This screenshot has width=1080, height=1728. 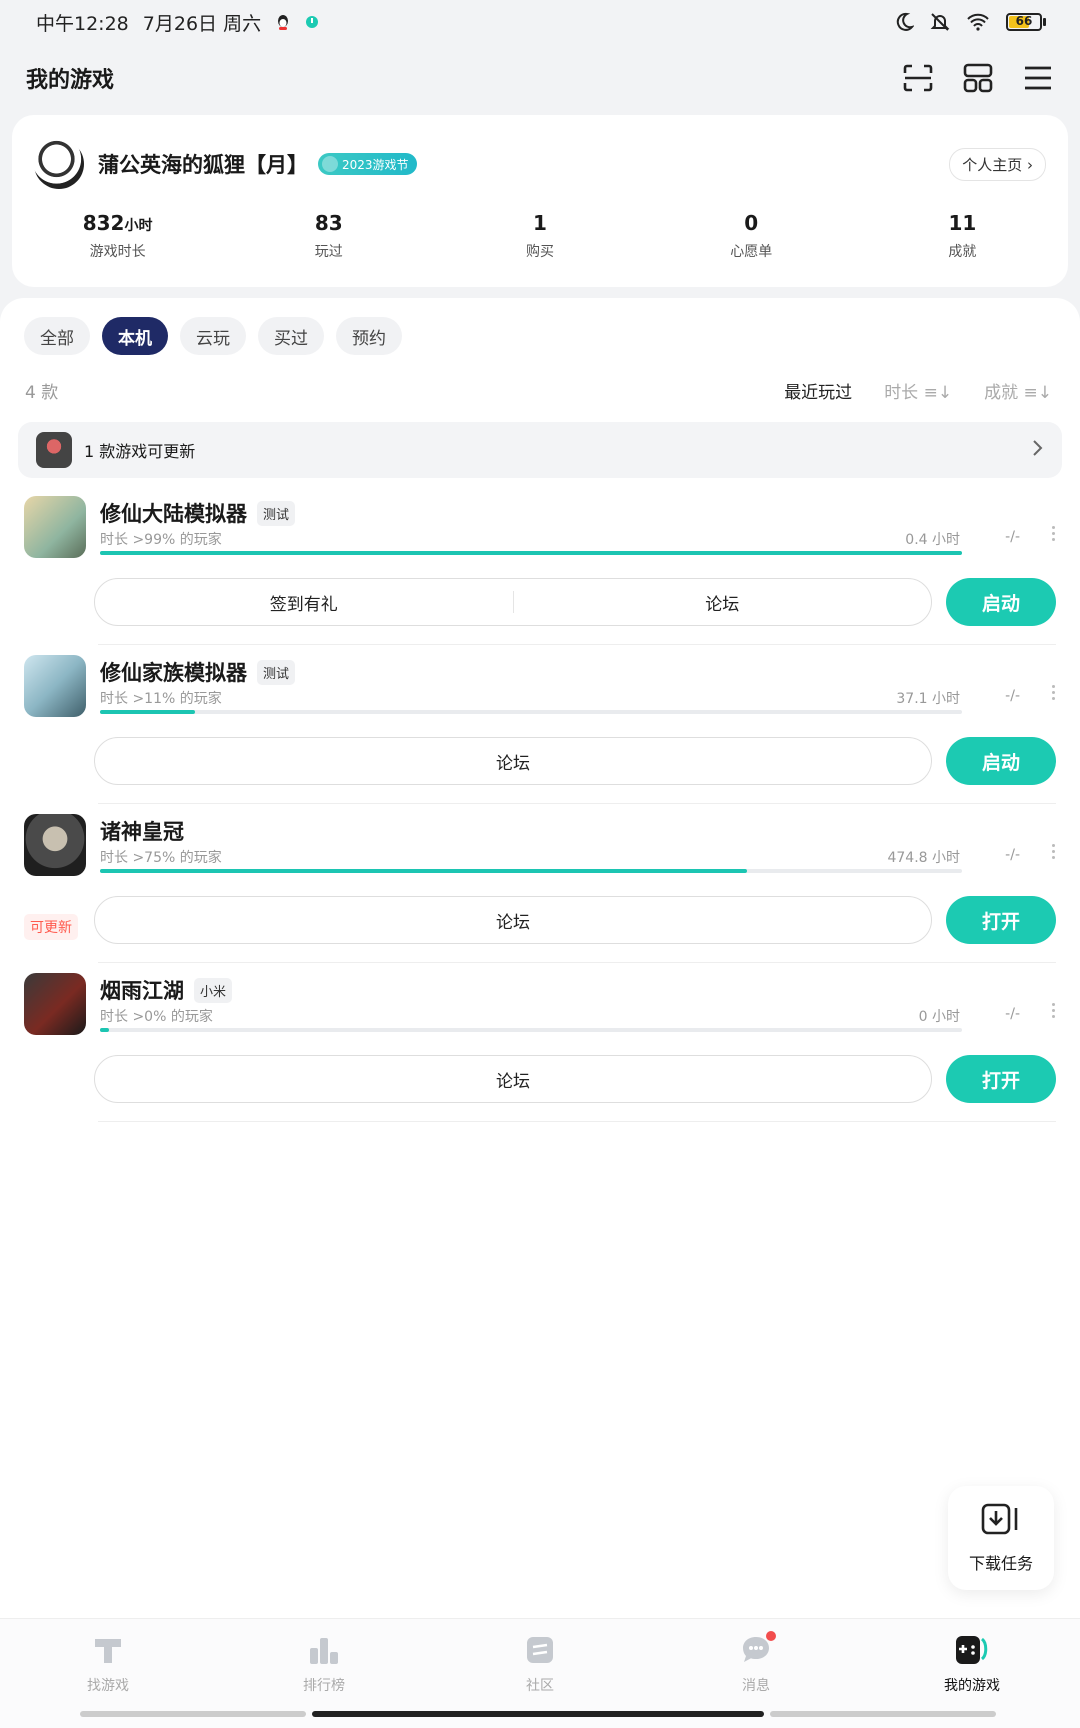 I want to click on page-title: 我的游戏, so click(x=70, y=80).